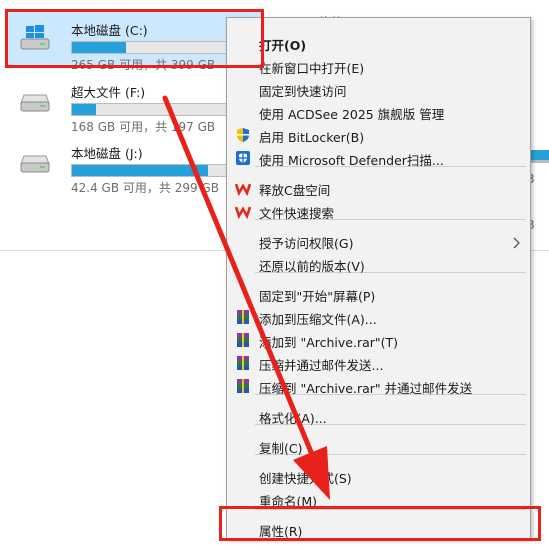 The height and width of the screenshot is (549, 549). I want to click on menu-item-bitlocker: 启用 BitLocker(B), so click(378, 134).